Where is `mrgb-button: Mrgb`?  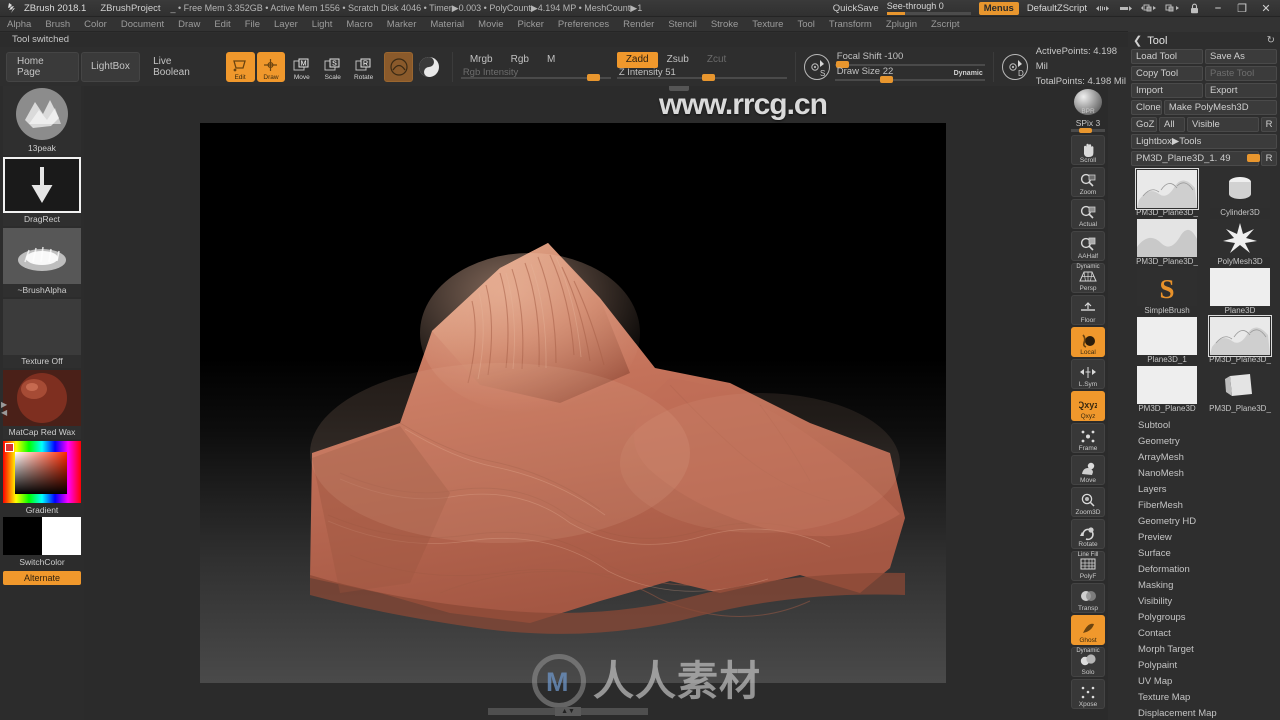 mrgb-button: Mrgb is located at coordinates (481, 60).